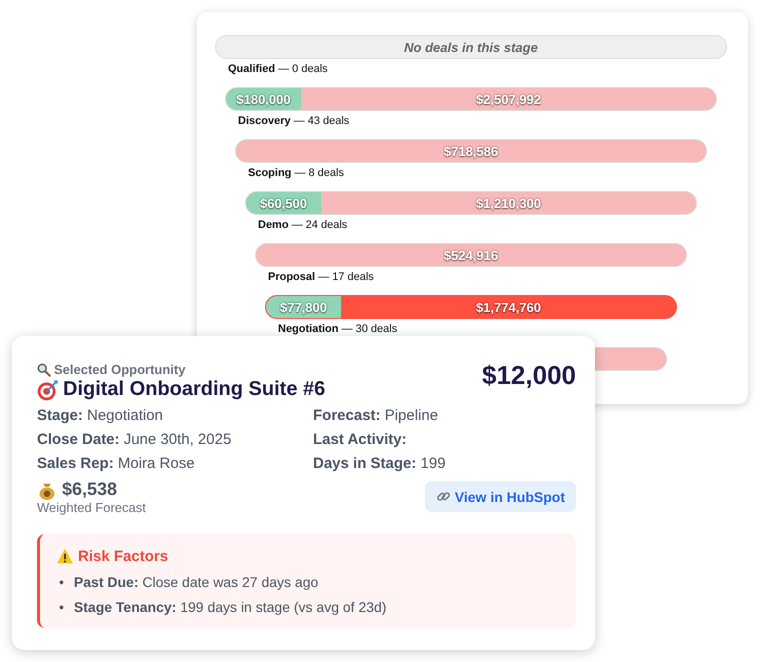  I want to click on stage-label: Negotiation — 30 deals, so click(337, 329).